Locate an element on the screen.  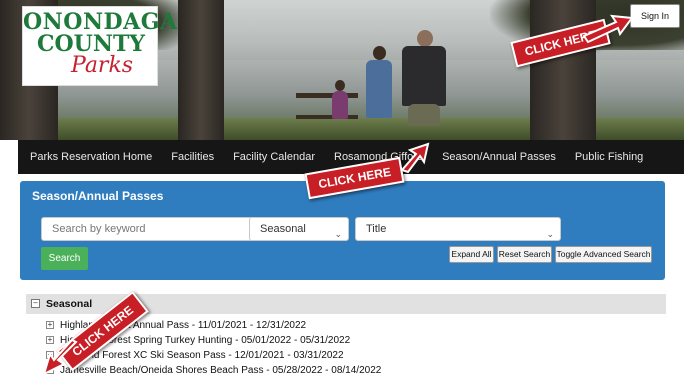
park-bench is located at coordinates (327, 106).